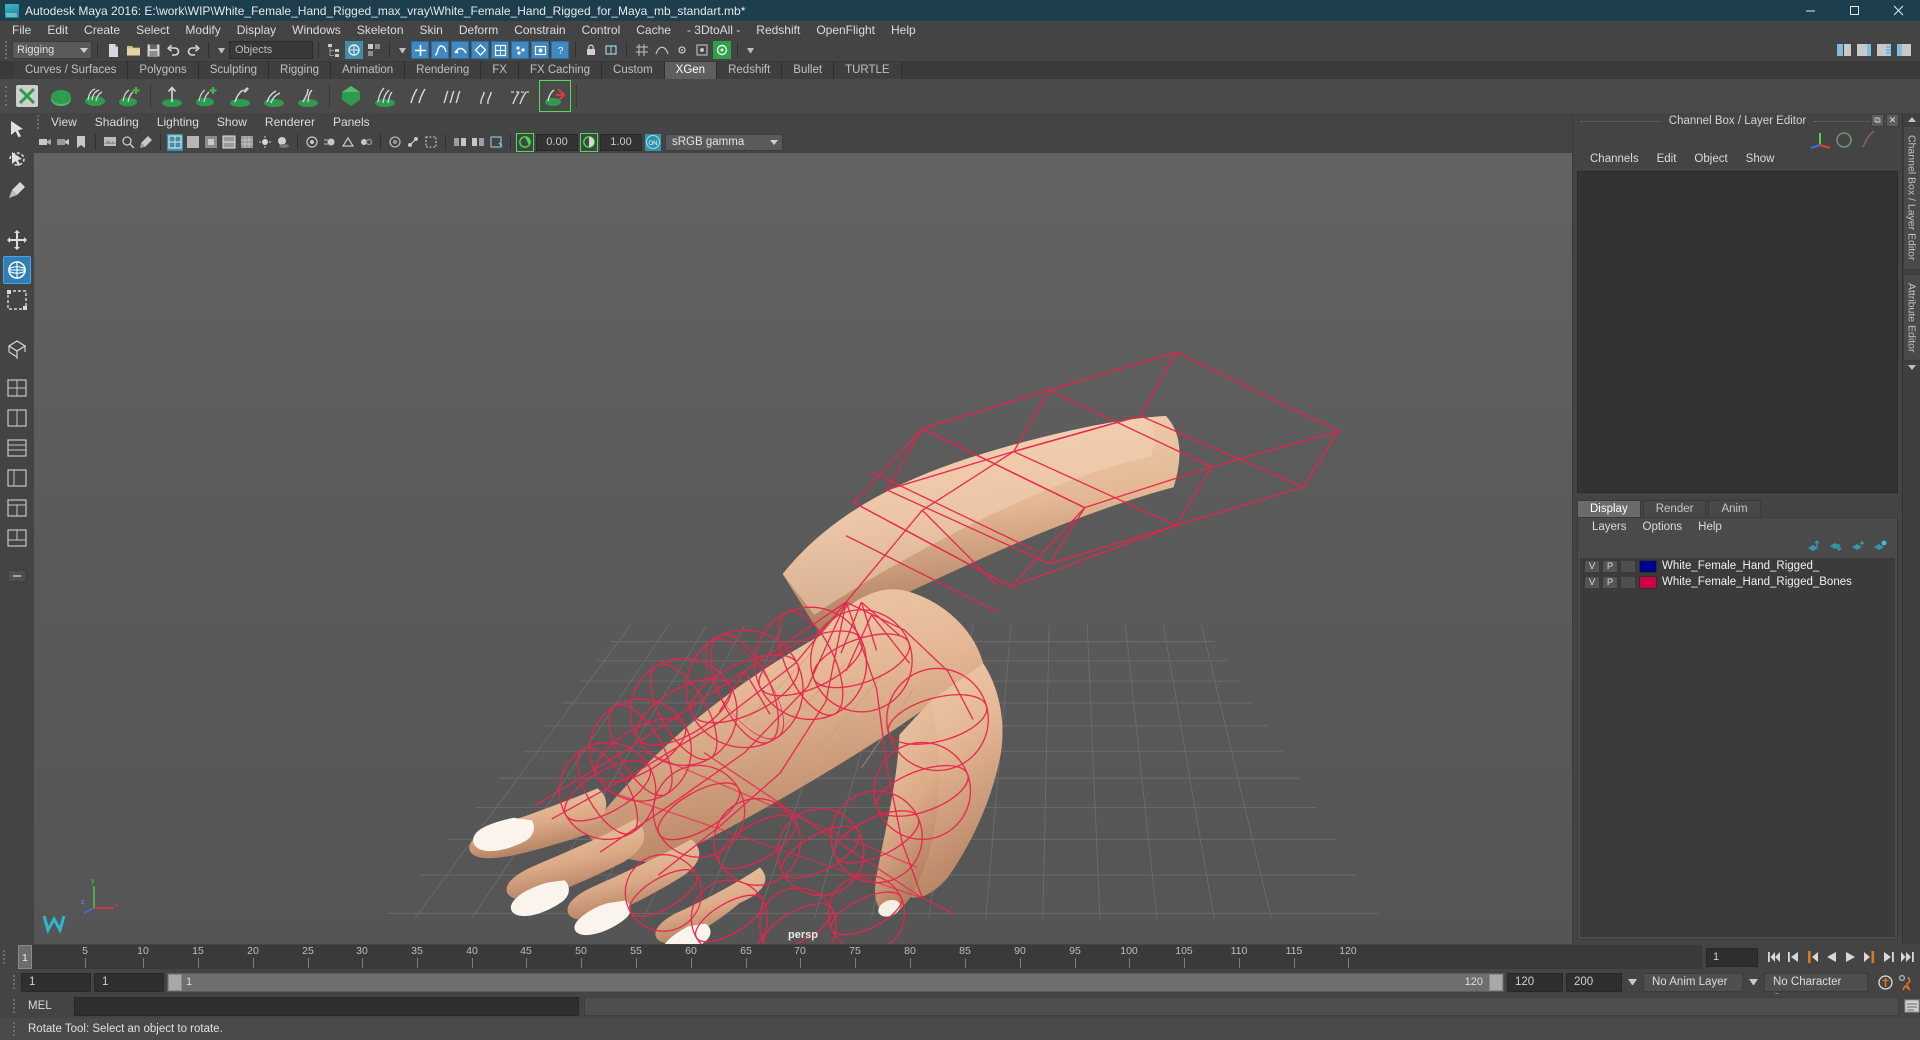  What do you see at coordinates (500, 50) in the screenshot?
I see `mask-deformers-icon` at bounding box center [500, 50].